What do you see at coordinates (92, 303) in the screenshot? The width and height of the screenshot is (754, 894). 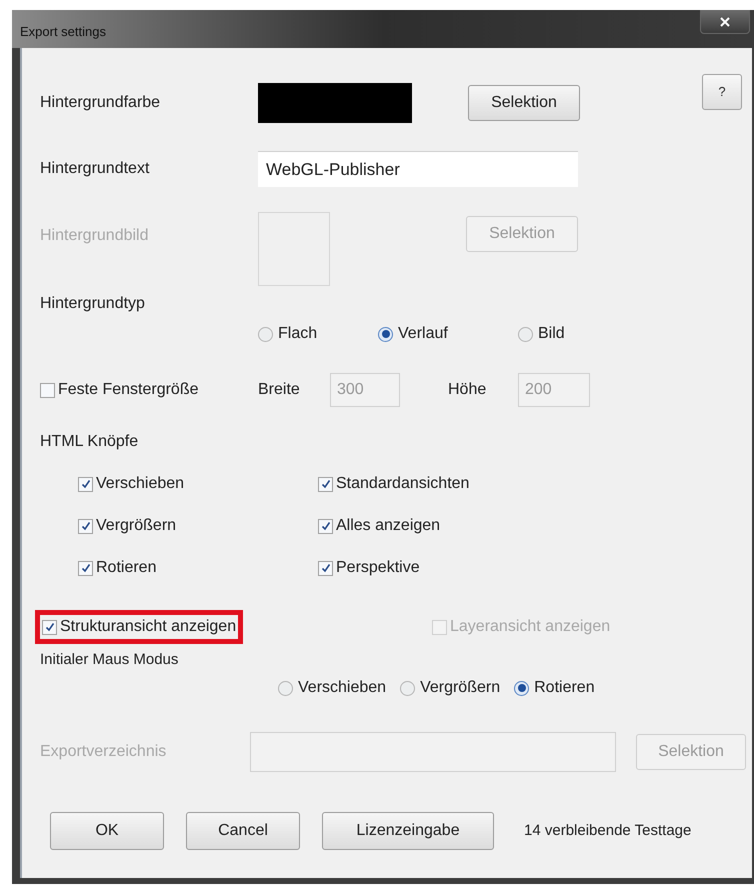 I see `field-label: Hintergrundtyp` at bounding box center [92, 303].